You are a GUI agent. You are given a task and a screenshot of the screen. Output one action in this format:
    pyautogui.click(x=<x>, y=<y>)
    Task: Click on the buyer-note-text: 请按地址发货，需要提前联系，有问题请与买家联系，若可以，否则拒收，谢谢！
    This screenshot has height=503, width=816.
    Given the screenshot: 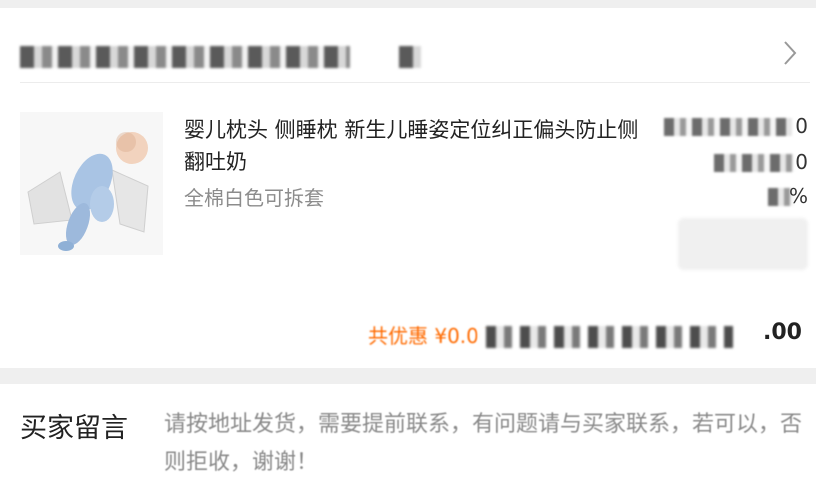 What is the action you would take?
    pyautogui.click(x=483, y=443)
    